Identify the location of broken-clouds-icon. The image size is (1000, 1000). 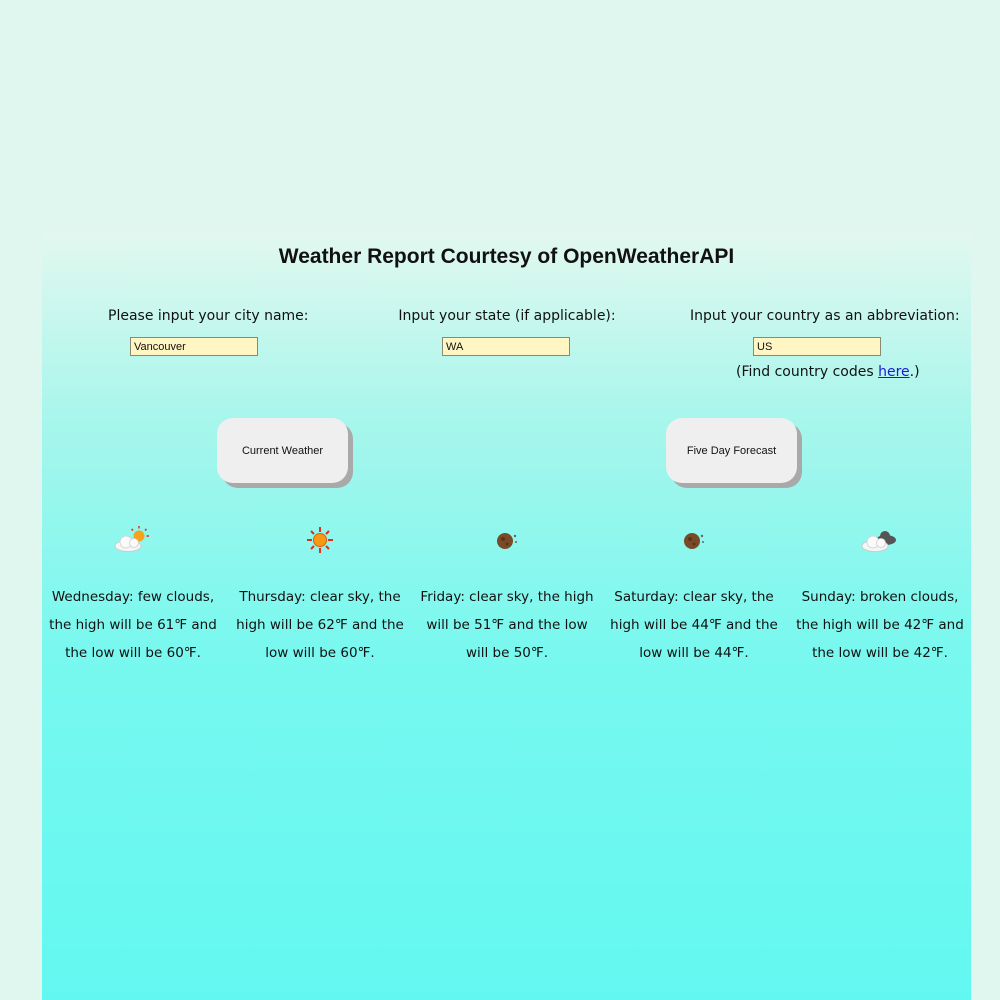
(880, 540).